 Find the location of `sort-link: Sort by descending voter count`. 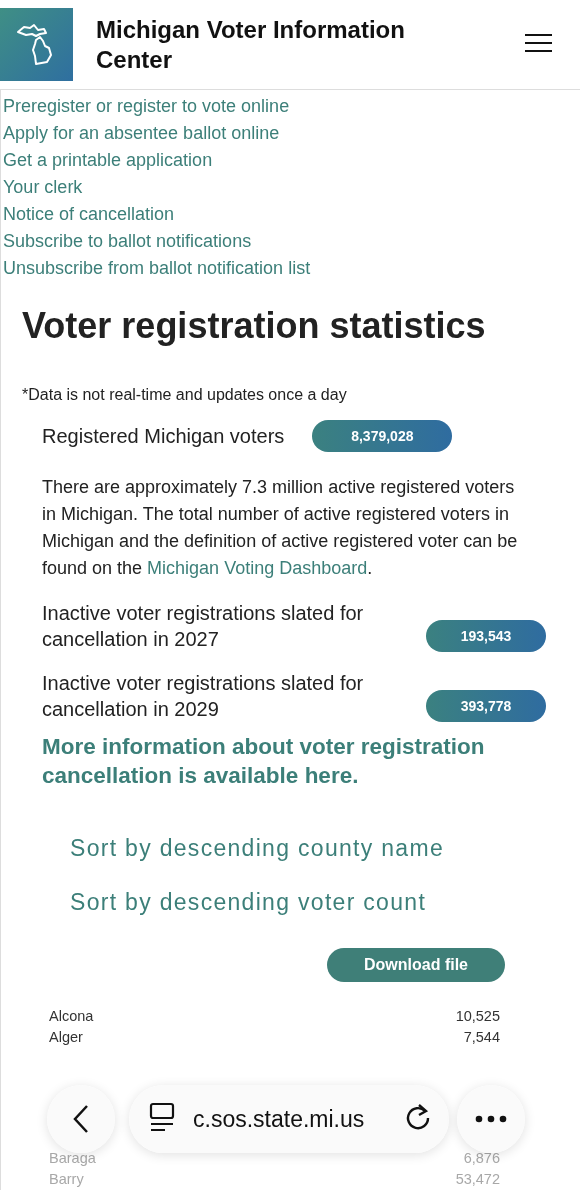

sort-link: Sort by descending voter count is located at coordinates (248, 902).